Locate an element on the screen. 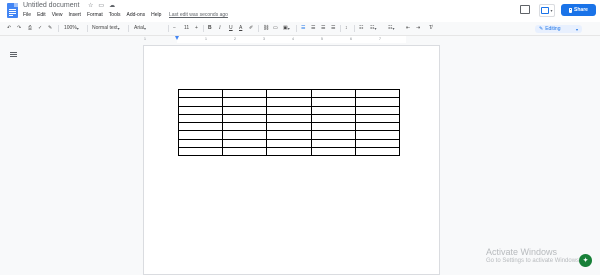 The height and width of the screenshot is (275, 600). meet-present-button: ▾ is located at coordinates (547, 10).